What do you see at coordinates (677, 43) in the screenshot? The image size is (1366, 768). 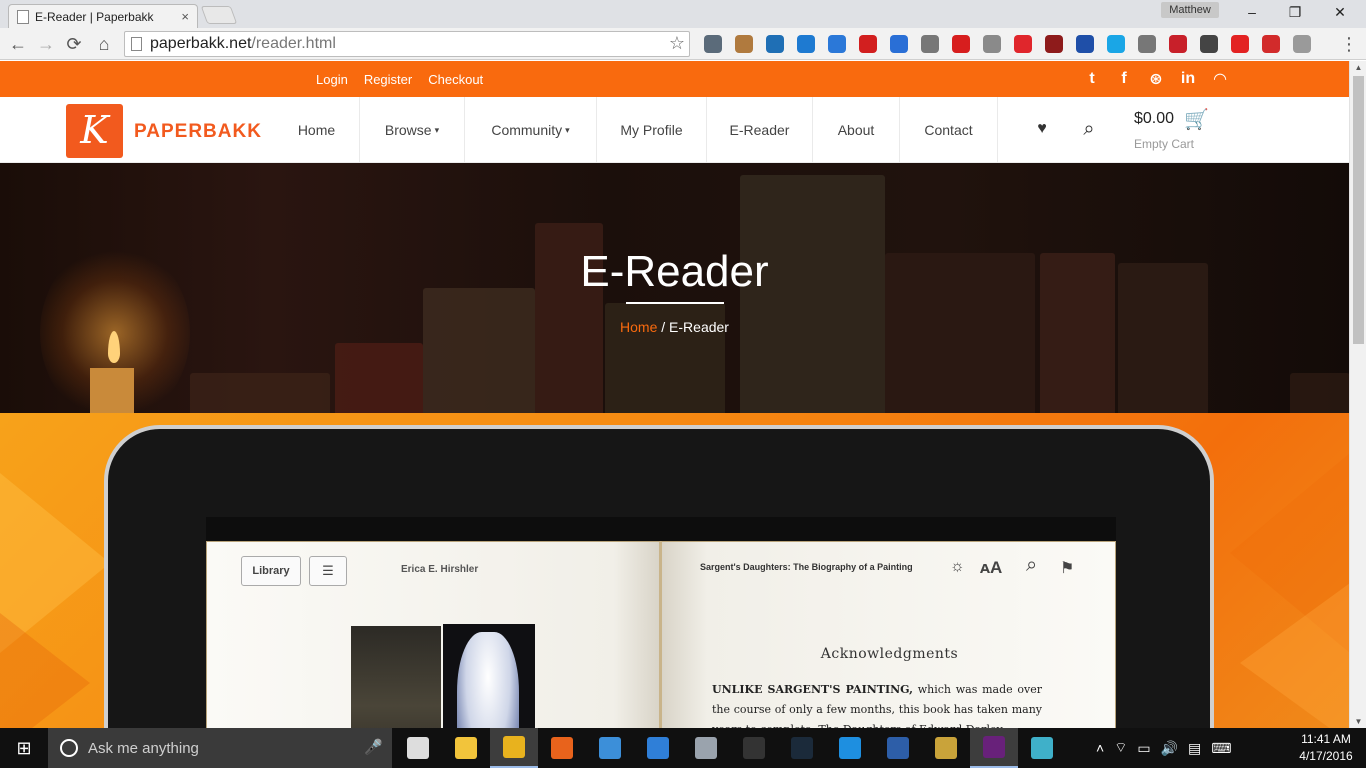 I see `bookmark-star-icon: ☆` at bounding box center [677, 43].